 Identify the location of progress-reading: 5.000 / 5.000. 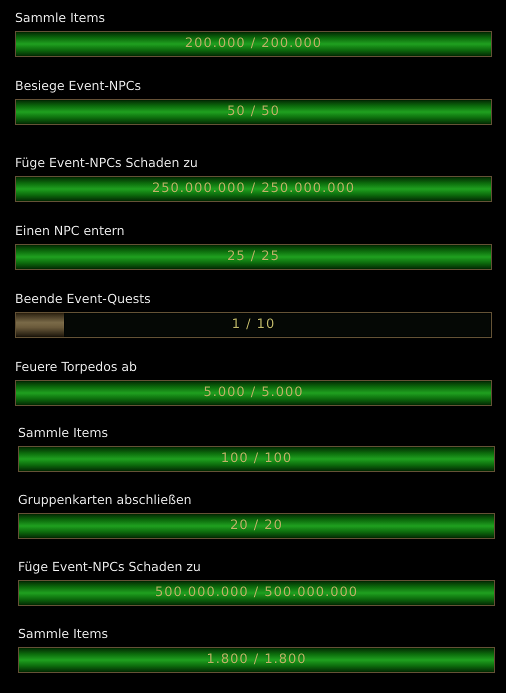
(253, 393).